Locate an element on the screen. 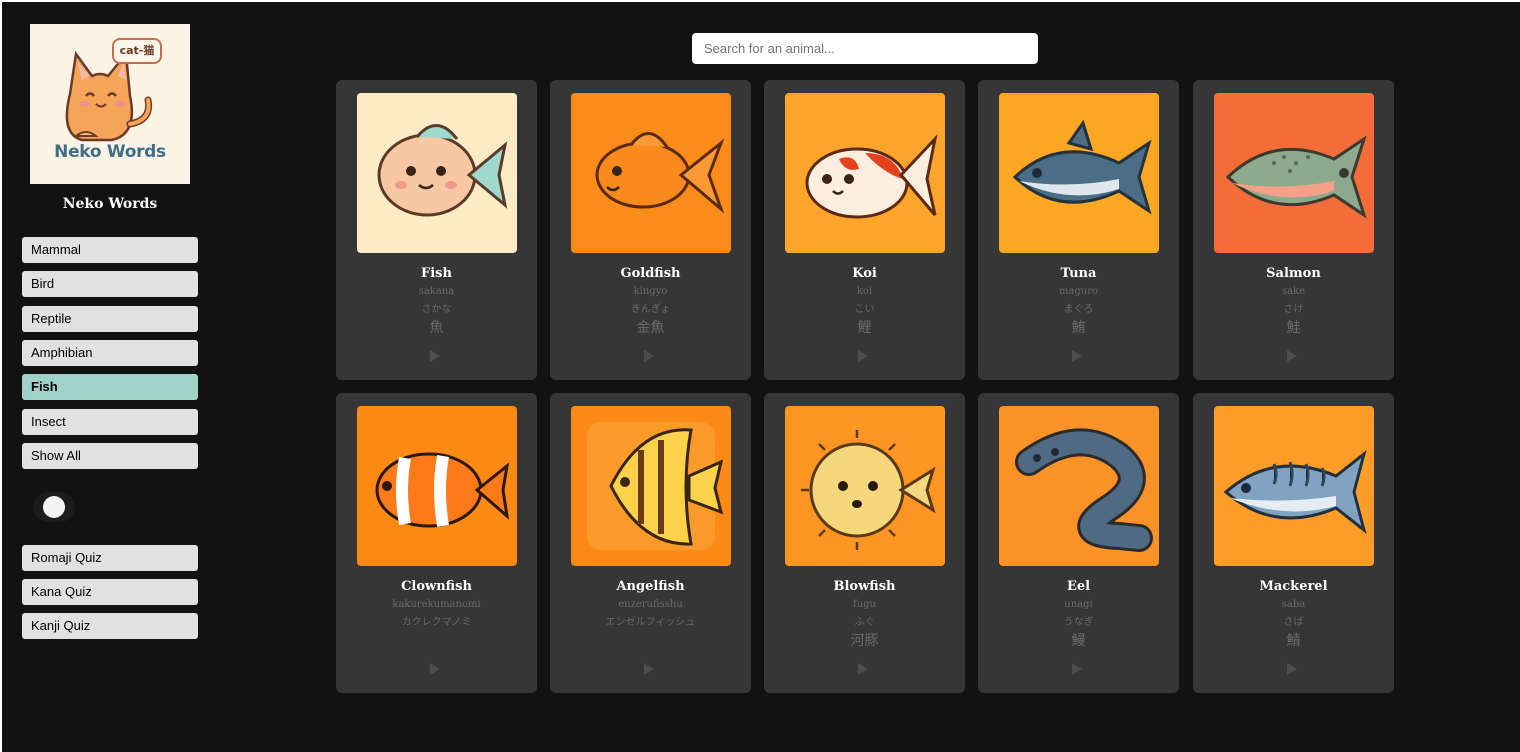 This screenshot has width=1520, height=752. card-romaji: sakana is located at coordinates (436, 291).